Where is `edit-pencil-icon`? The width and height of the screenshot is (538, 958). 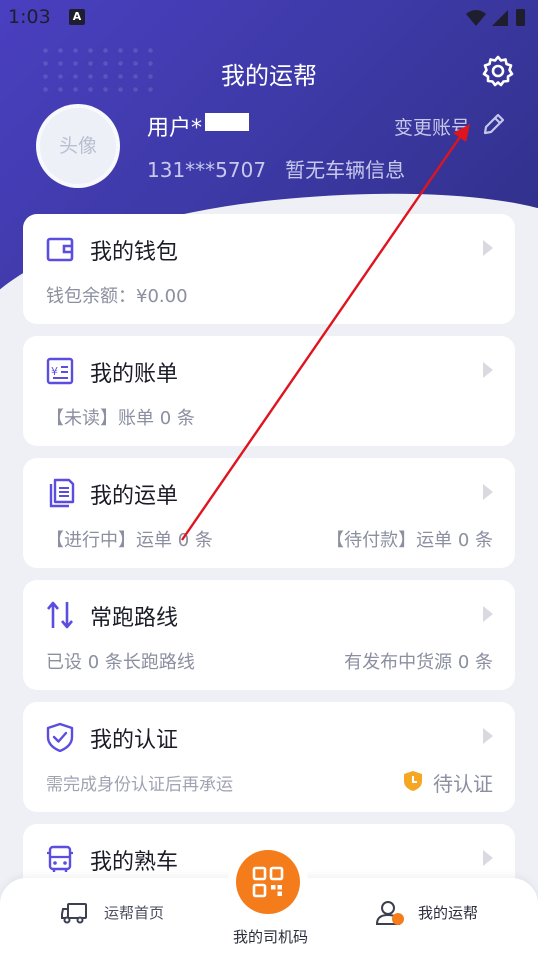
edit-pencil-icon is located at coordinates (494, 124).